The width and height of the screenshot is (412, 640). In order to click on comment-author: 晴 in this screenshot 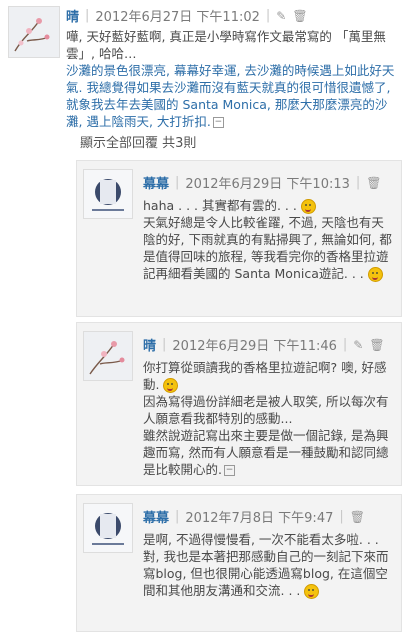, I will do `click(72, 15)`.